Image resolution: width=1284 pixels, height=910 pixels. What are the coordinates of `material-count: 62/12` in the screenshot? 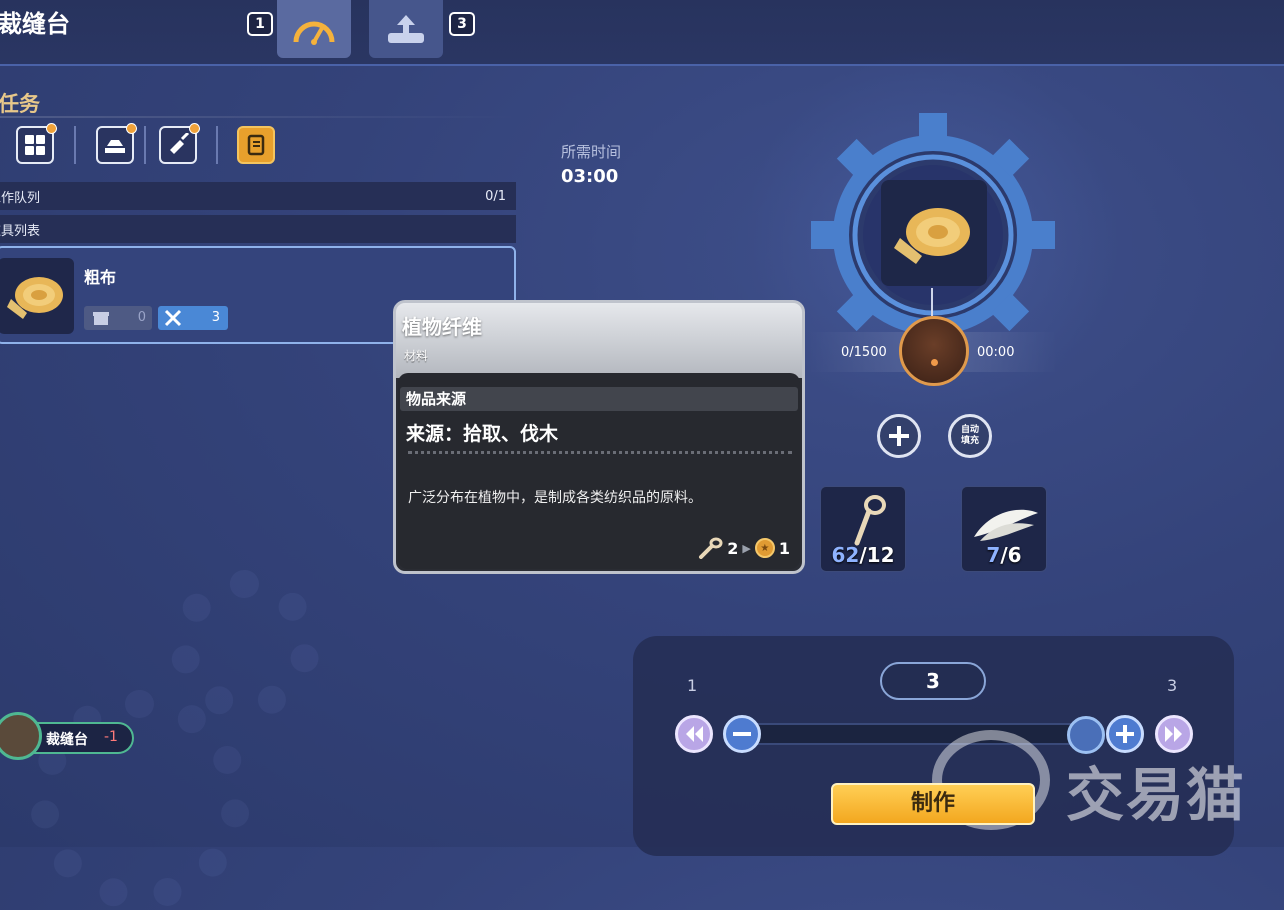 It's located at (863, 555).